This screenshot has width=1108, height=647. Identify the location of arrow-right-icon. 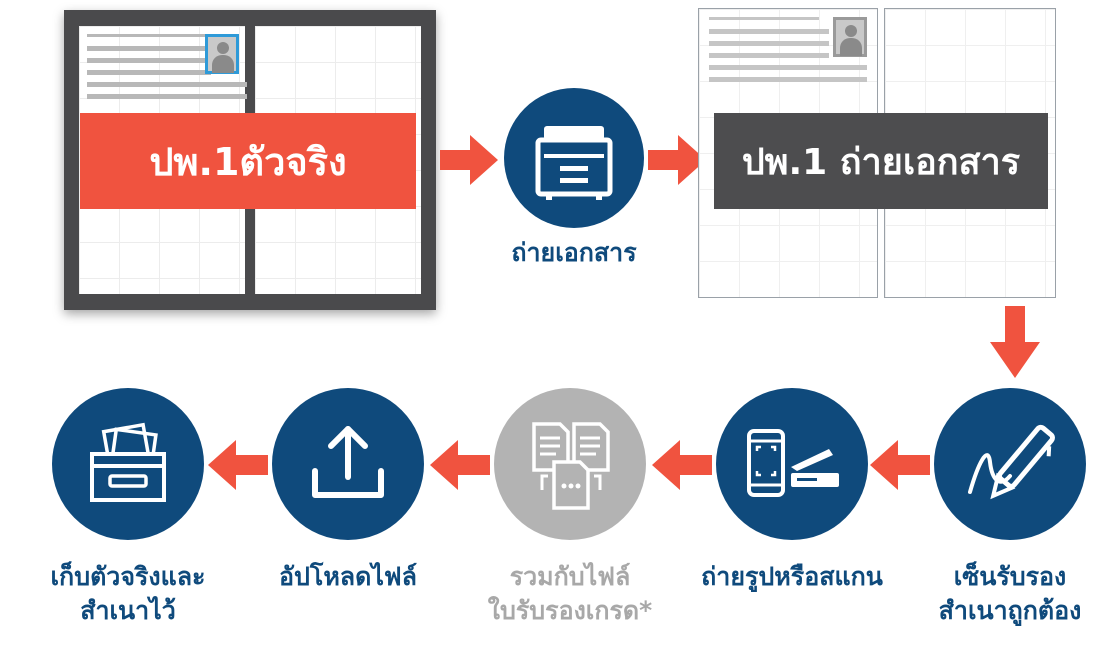
(469, 160).